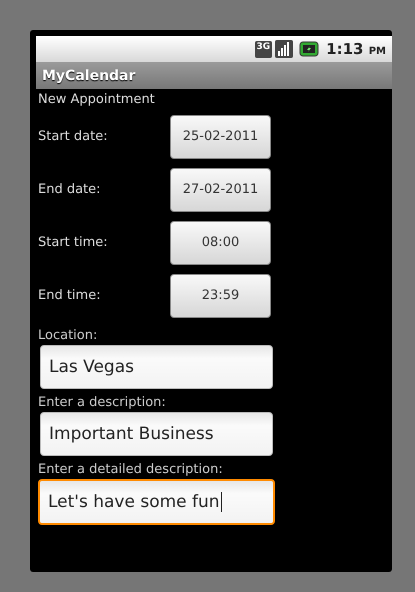 This screenshot has height=592, width=415. Describe the element at coordinates (89, 76) in the screenshot. I see `app-title: MyCalendar` at that location.